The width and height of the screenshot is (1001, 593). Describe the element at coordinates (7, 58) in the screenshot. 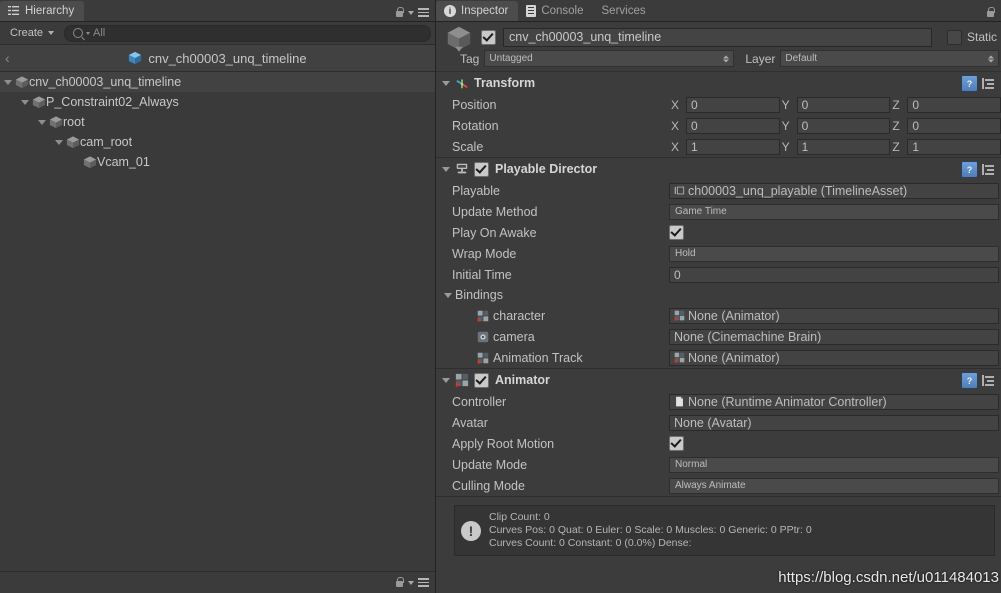

I see `back-arrow-icon: ‹` at that location.